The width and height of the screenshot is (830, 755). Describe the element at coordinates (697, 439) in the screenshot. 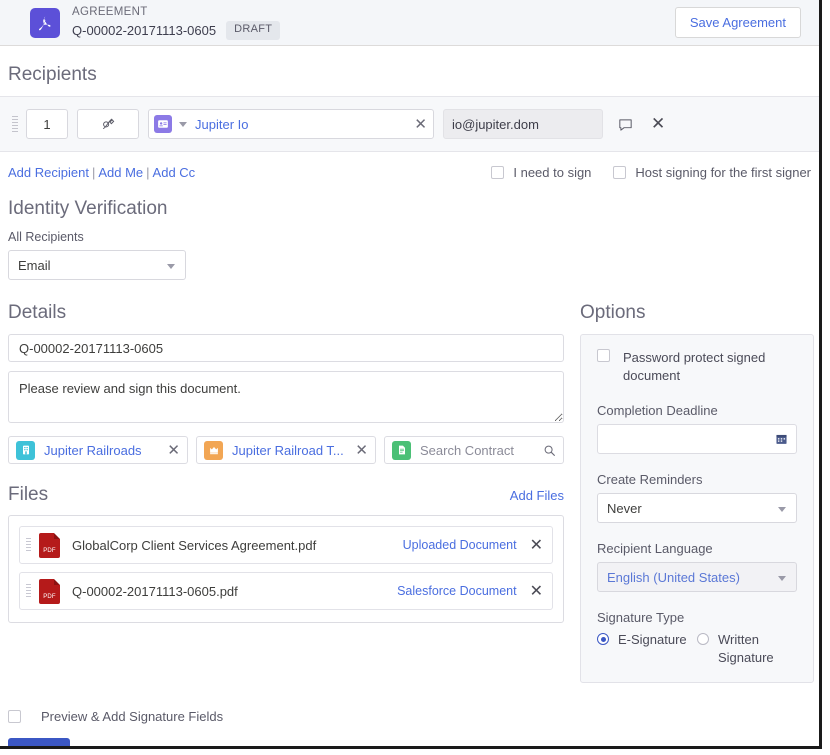

I see `completion-deadline-input` at that location.